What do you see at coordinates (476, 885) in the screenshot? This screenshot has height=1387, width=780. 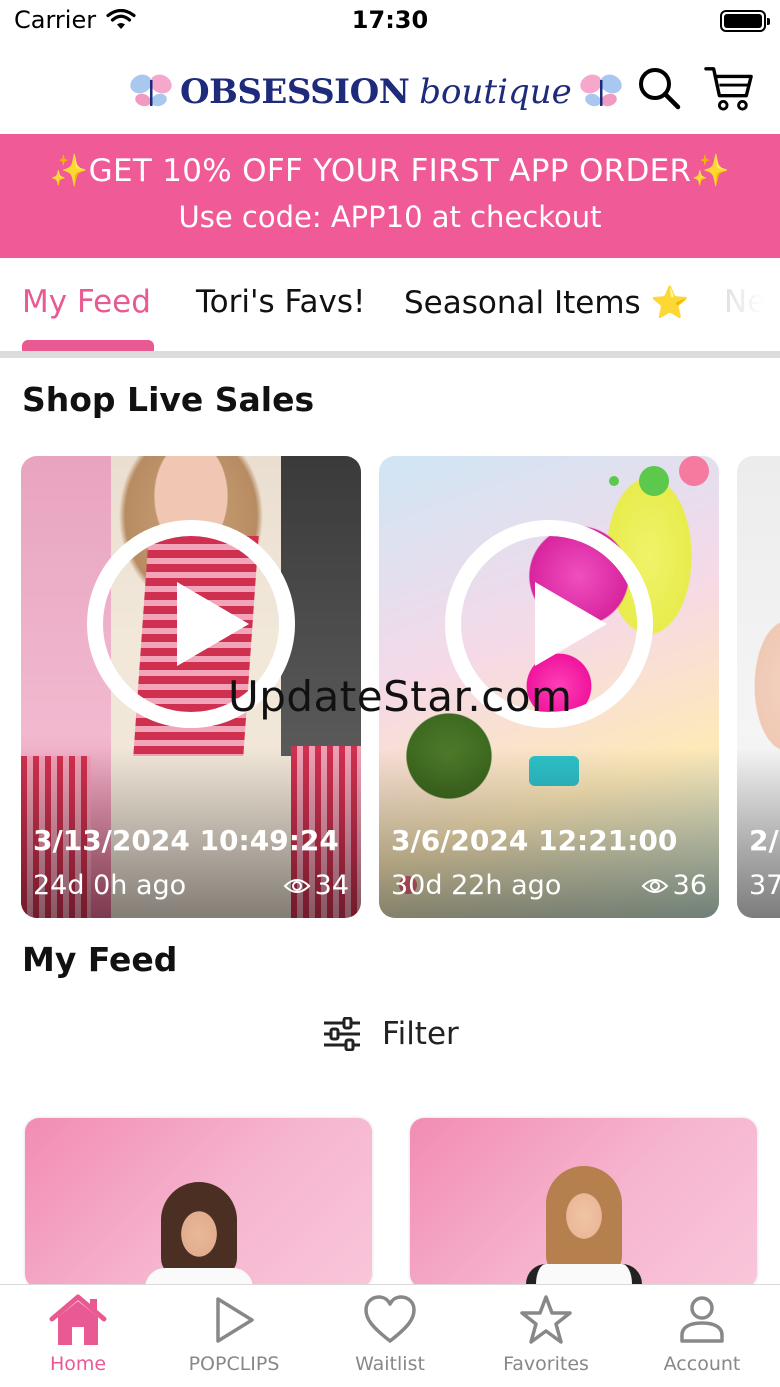 I see `live-sale-age: 30d 22h ago` at bounding box center [476, 885].